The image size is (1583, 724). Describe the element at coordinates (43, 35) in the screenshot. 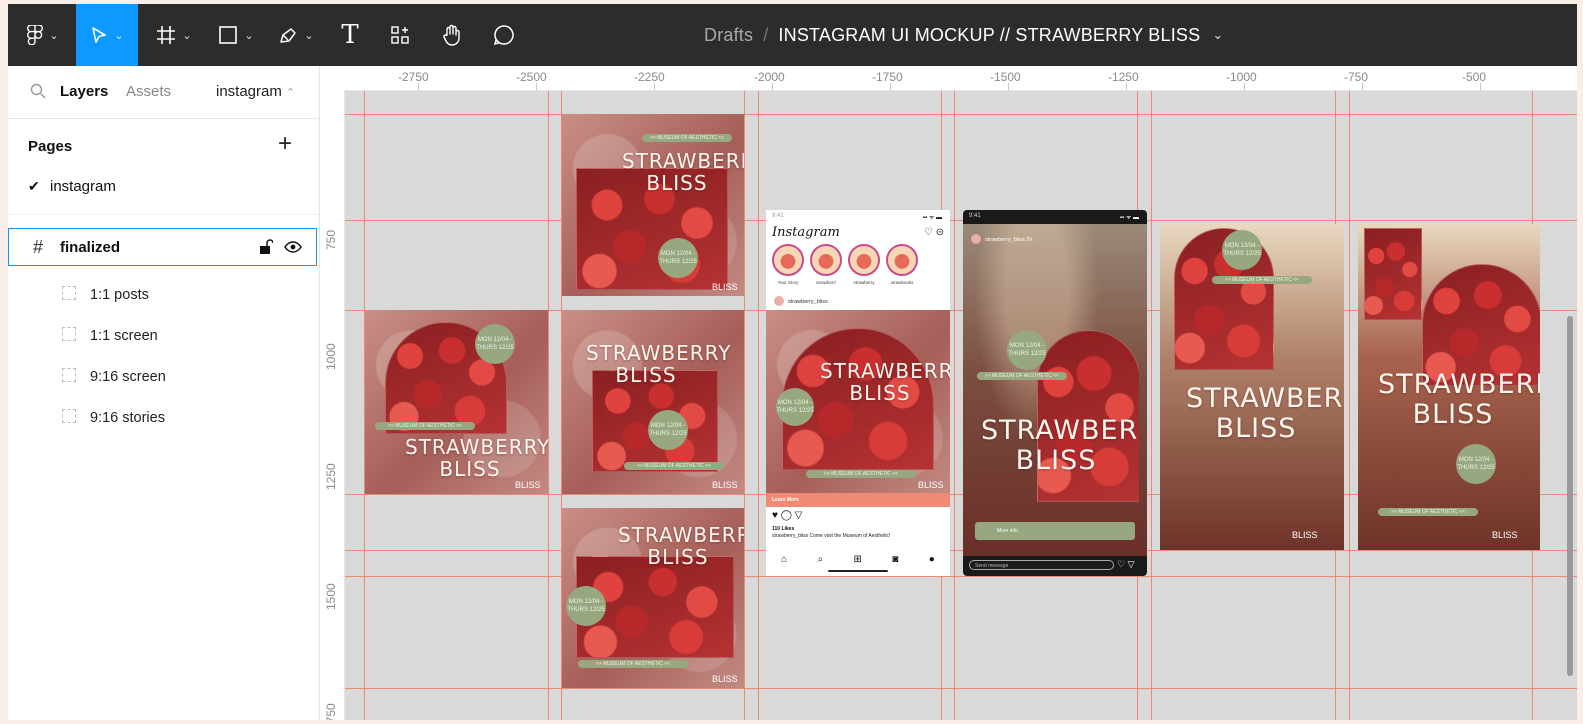

I see `main-menu-button: ⌄` at that location.